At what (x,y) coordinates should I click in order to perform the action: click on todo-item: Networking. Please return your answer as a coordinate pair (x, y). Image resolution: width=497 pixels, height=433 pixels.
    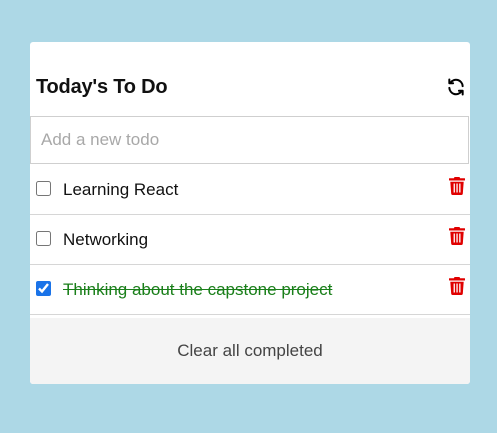
    Looking at the image, I should click on (250, 240).